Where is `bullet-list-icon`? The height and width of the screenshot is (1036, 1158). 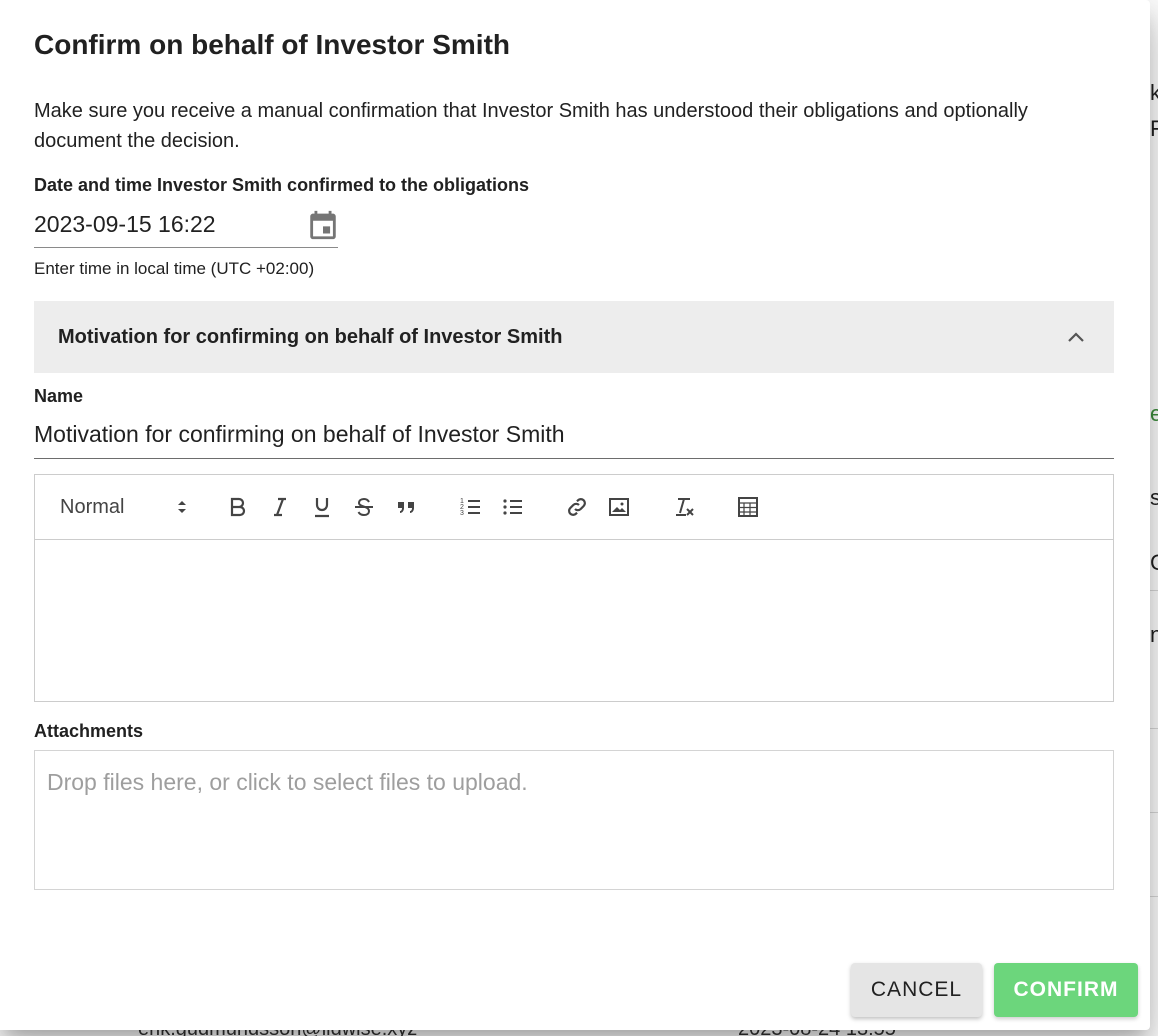
bullet-list-icon is located at coordinates (513, 507).